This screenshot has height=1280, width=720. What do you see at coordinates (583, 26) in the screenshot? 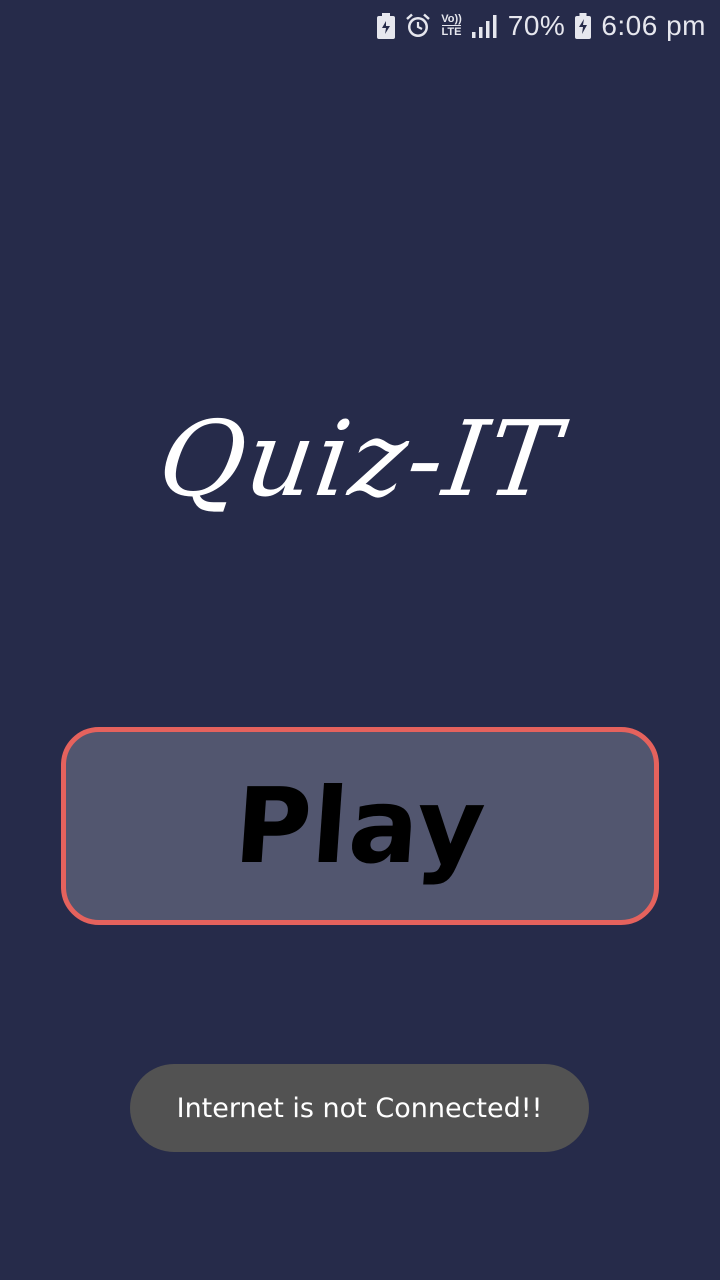
I see `battery-charging-icon` at bounding box center [583, 26].